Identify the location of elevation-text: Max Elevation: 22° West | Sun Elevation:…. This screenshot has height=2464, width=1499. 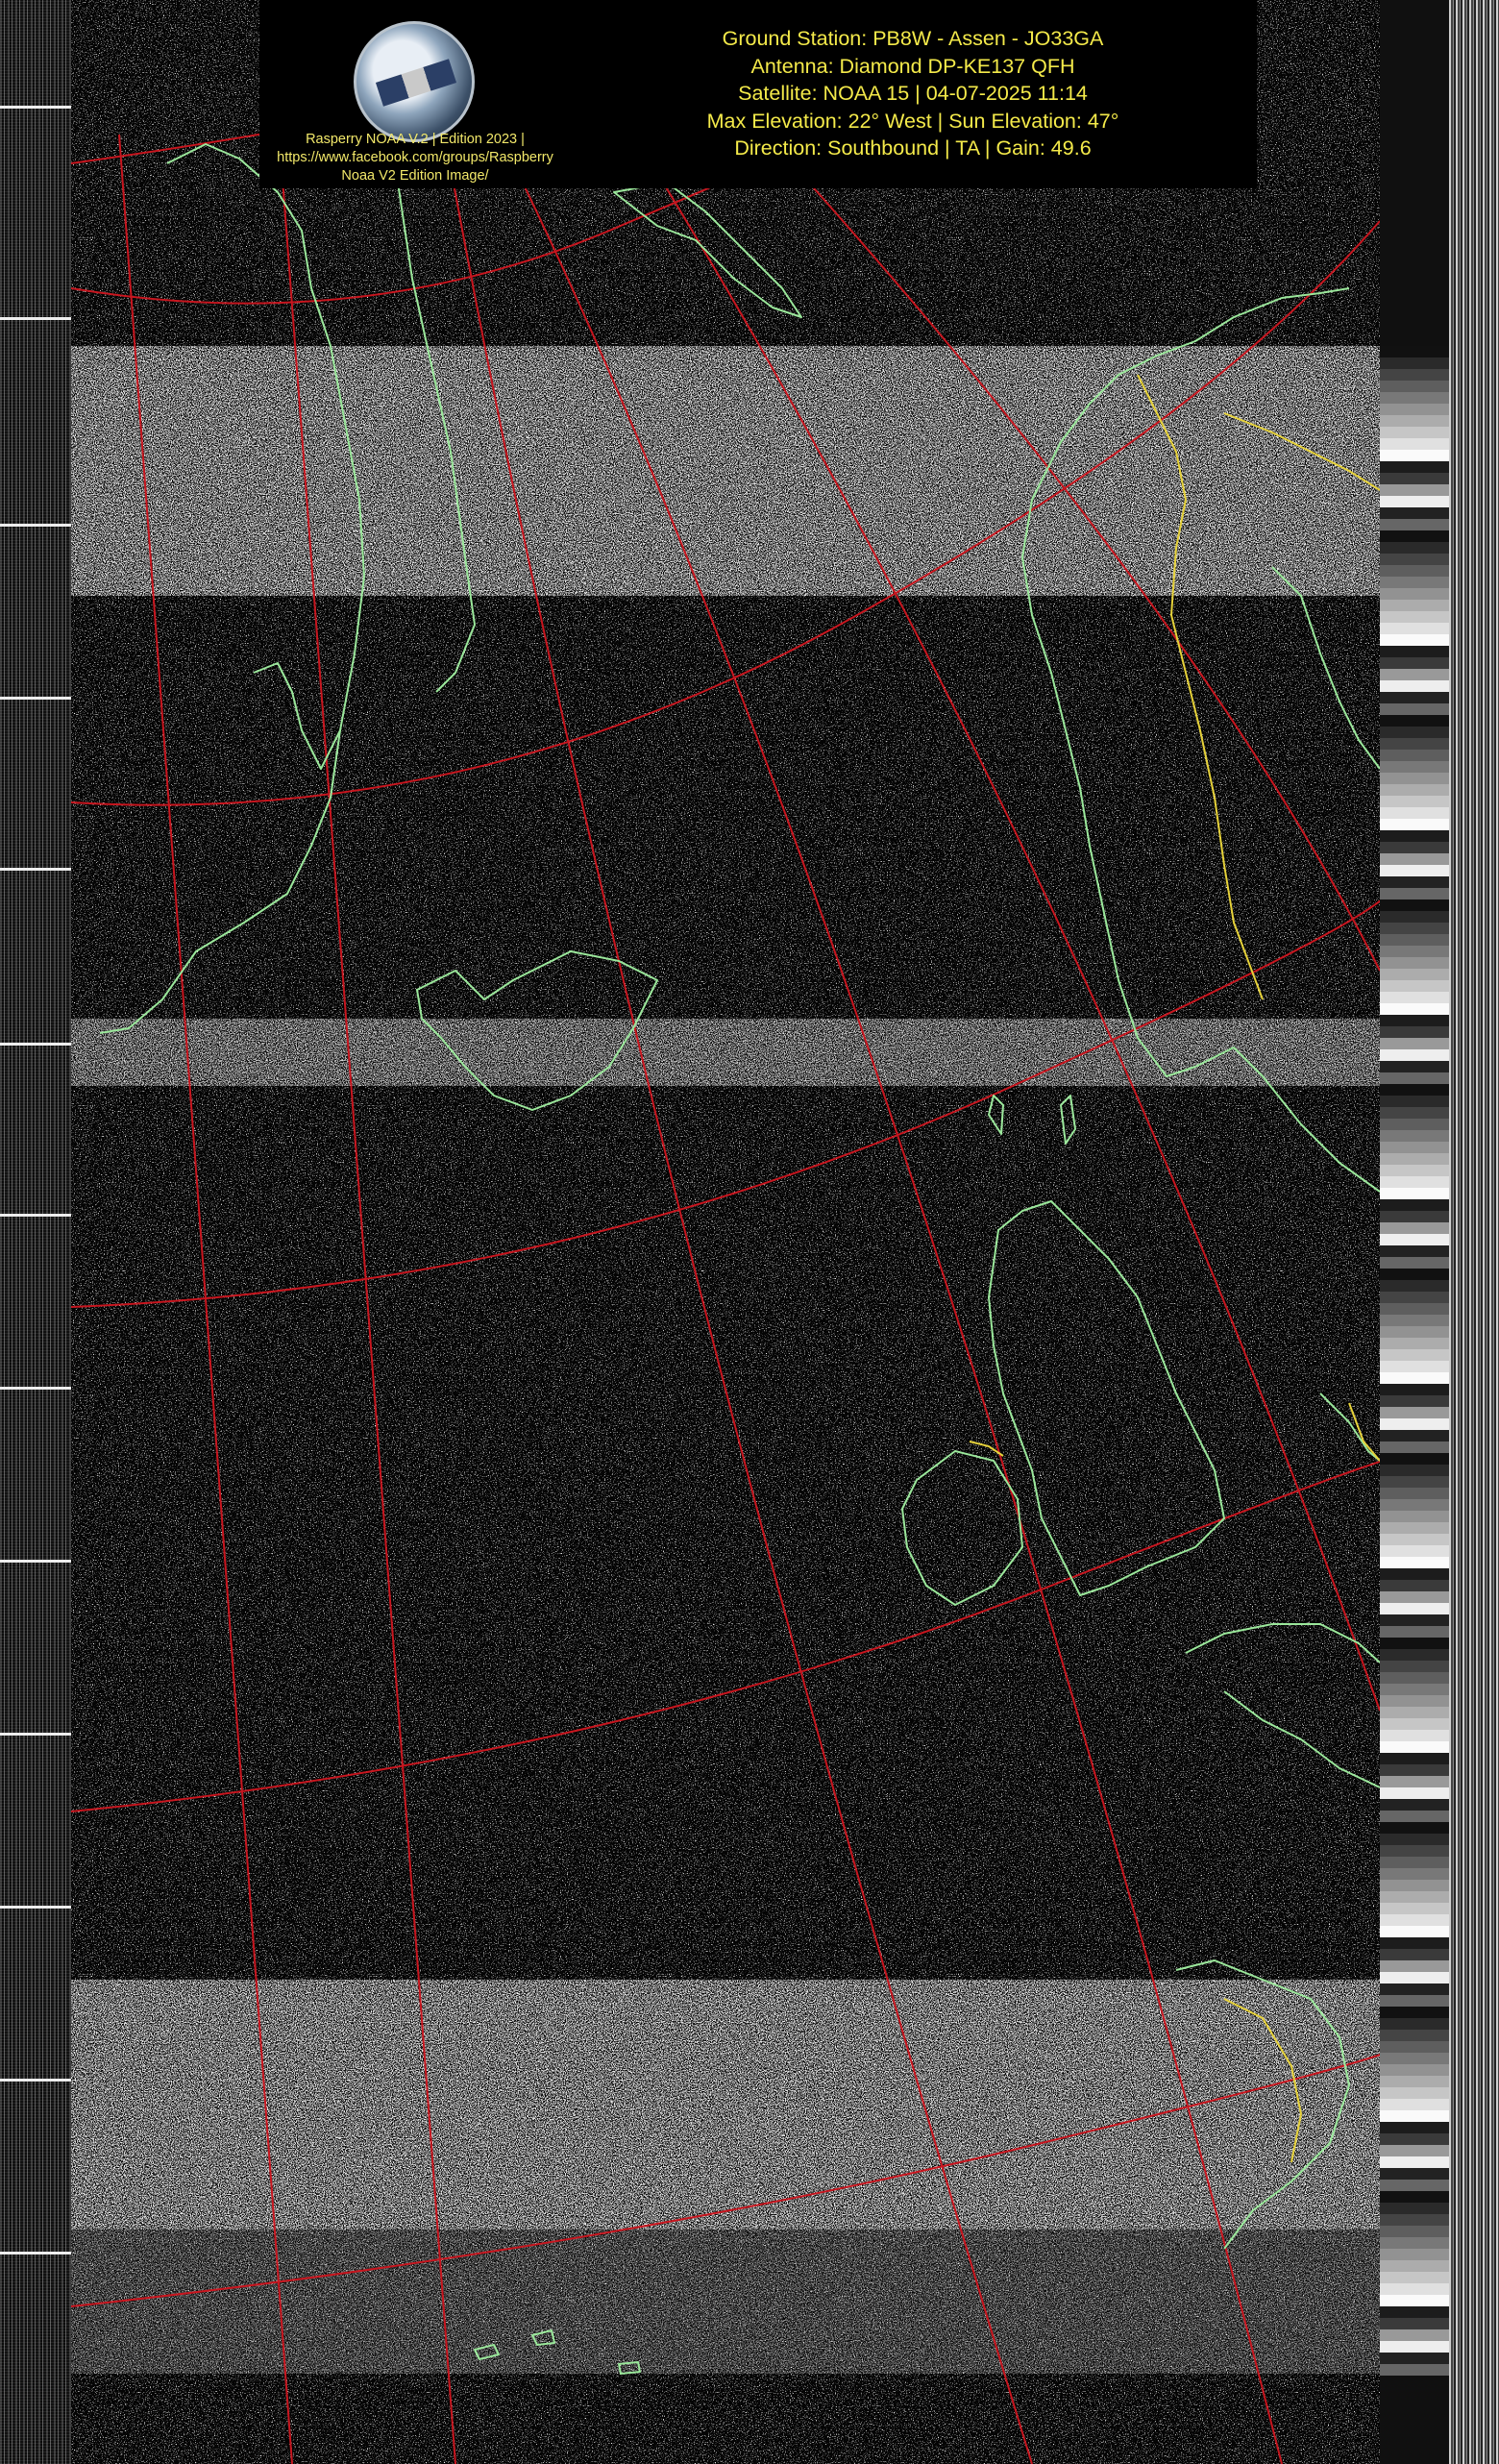
(913, 121).